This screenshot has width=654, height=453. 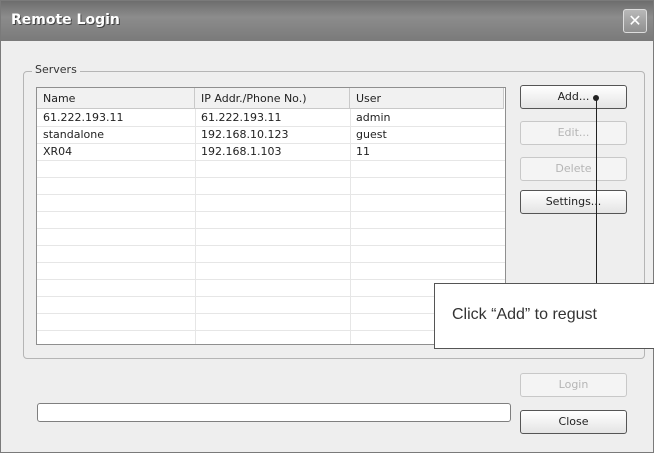 What do you see at coordinates (272, 98) in the screenshot?
I see `column-header-ip: IP Addr./Phone No.)` at bounding box center [272, 98].